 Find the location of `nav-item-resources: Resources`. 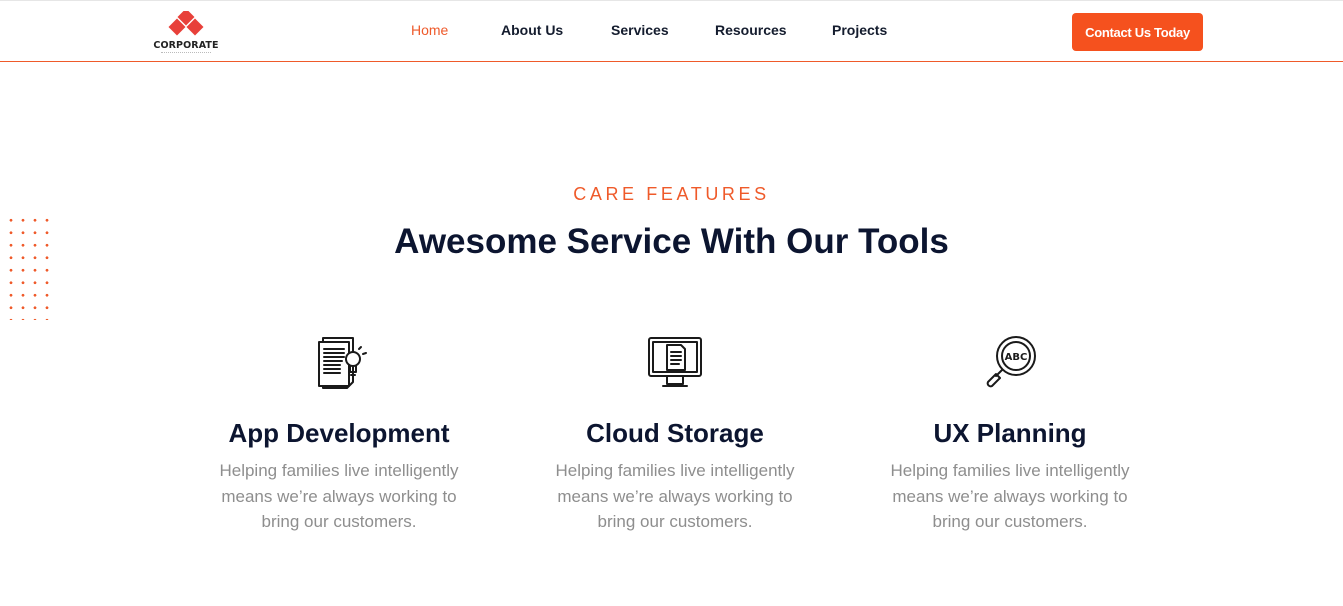

nav-item-resources: Resources is located at coordinates (751, 30).